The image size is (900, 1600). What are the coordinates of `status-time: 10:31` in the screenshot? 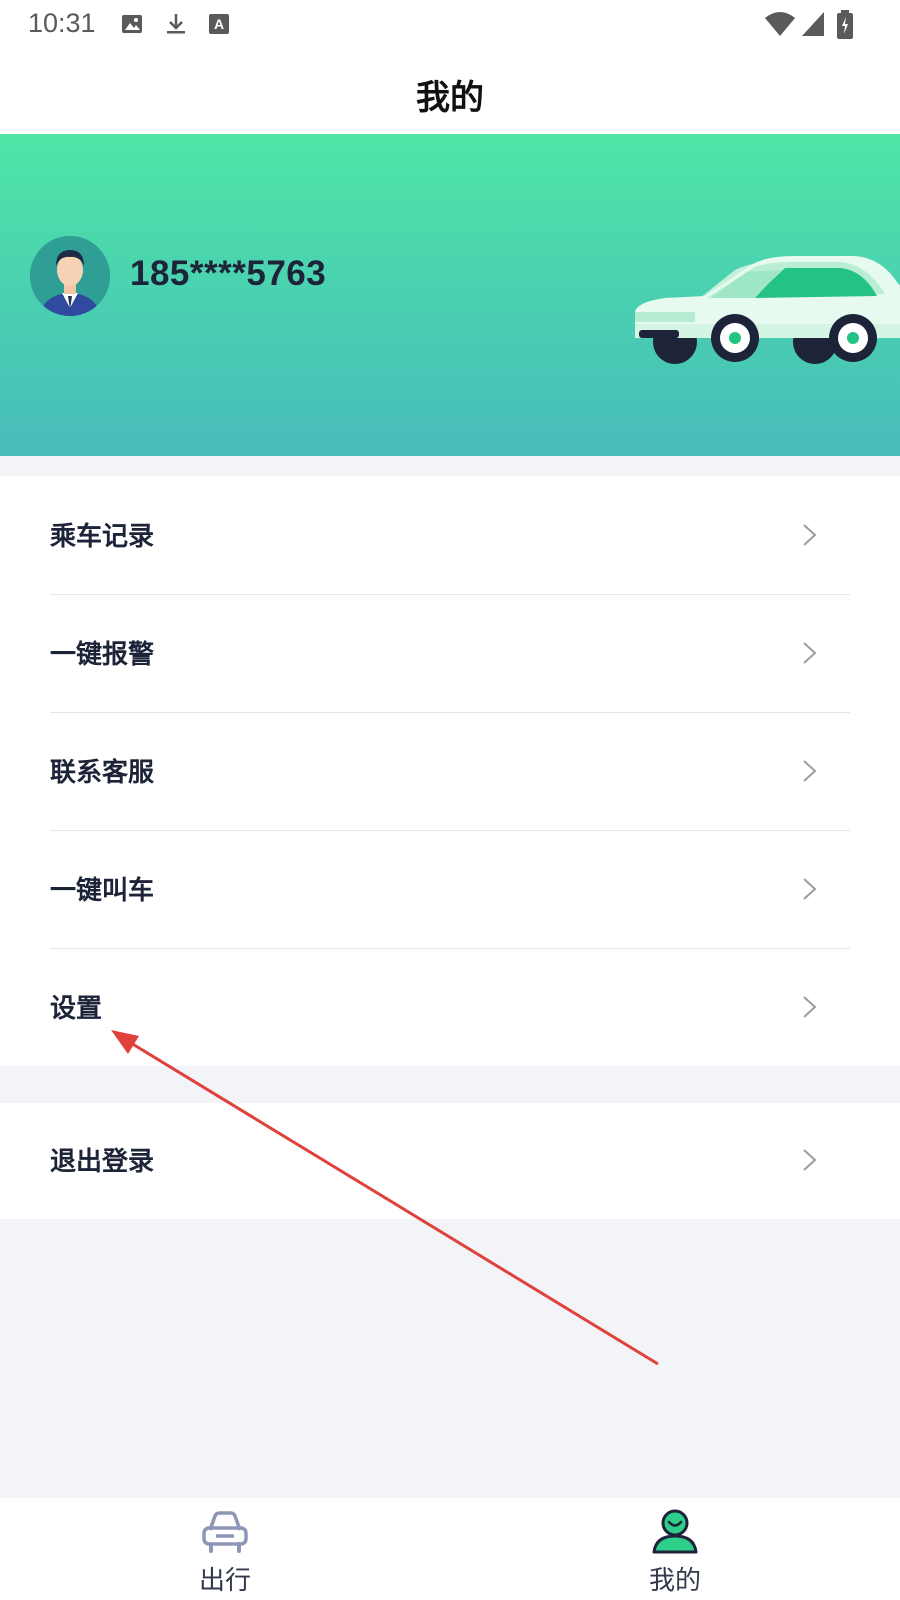 It's located at (62, 23).